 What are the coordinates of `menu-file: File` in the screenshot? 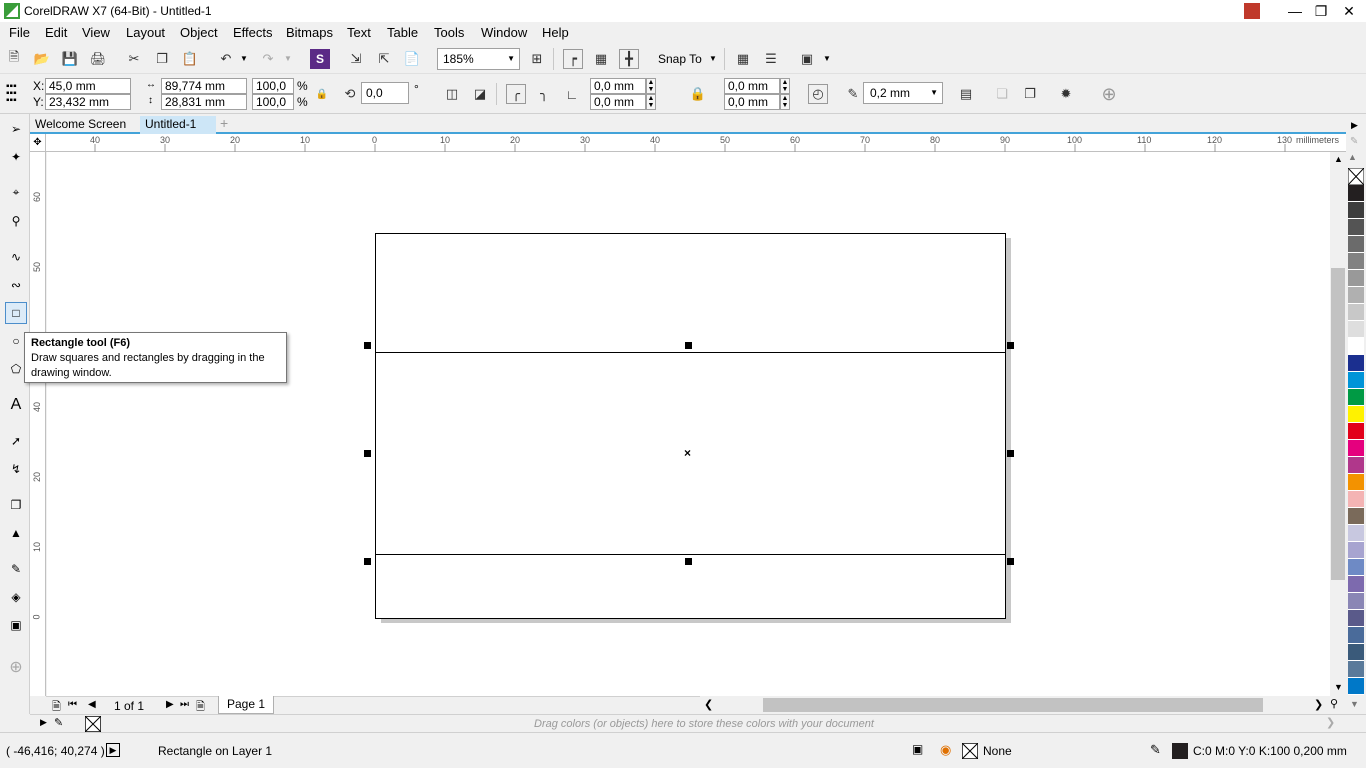 It's located at (19, 32).